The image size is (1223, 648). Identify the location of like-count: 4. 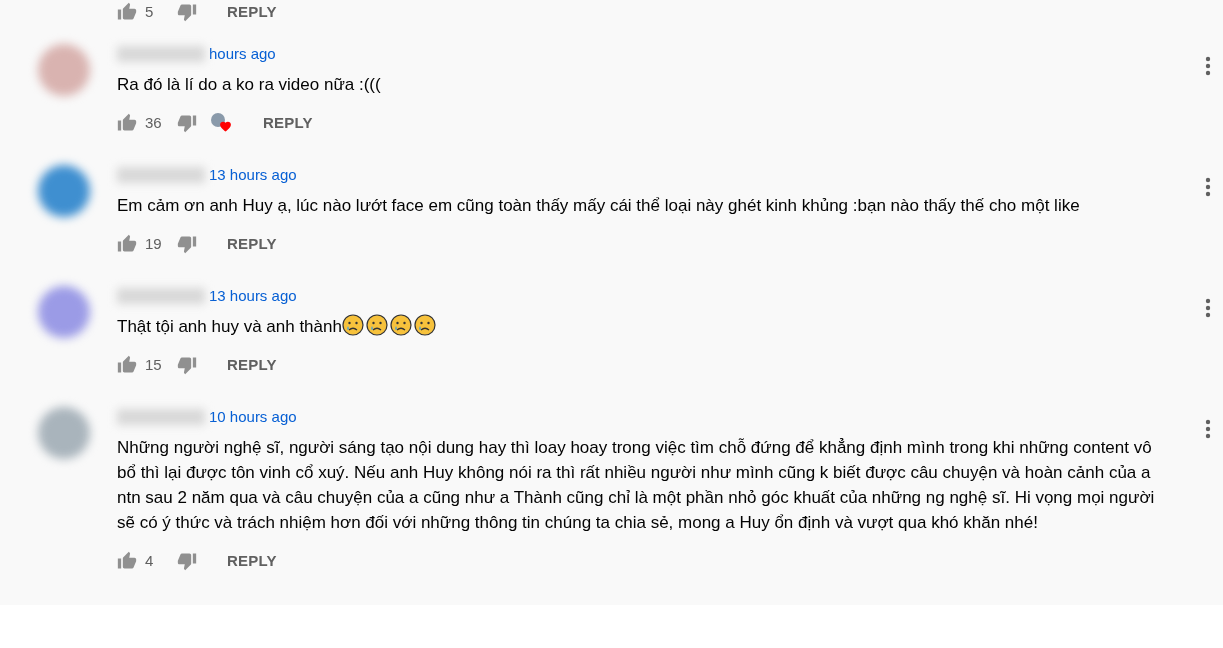
(150, 560).